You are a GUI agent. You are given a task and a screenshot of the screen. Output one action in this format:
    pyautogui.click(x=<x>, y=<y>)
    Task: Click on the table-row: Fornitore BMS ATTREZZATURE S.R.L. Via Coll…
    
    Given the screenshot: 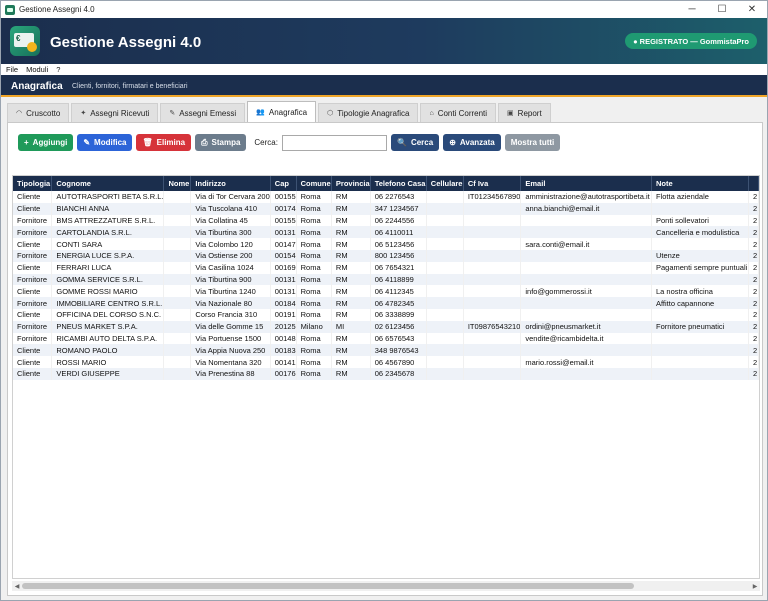 What is the action you would take?
    pyautogui.click(x=386, y=220)
    